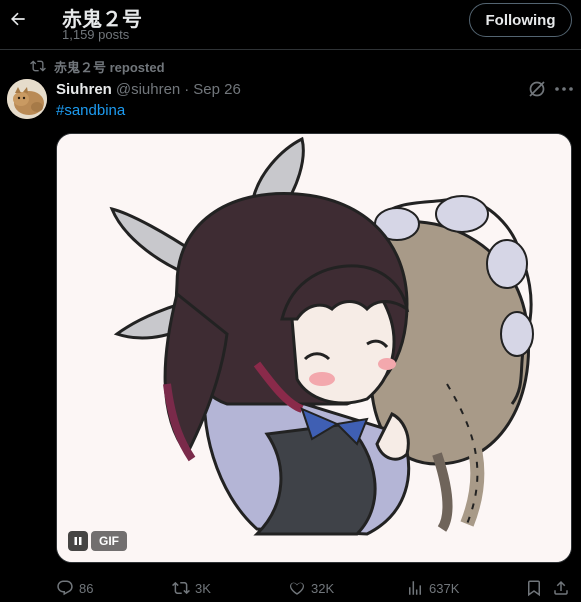 This screenshot has width=581, height=602. I want to click on back-button, so click(18, 19).